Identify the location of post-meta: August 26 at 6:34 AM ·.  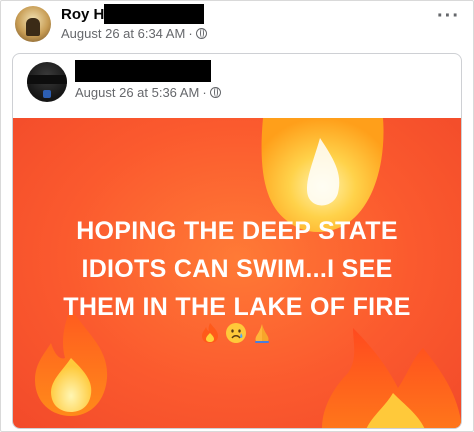
(134, 33).